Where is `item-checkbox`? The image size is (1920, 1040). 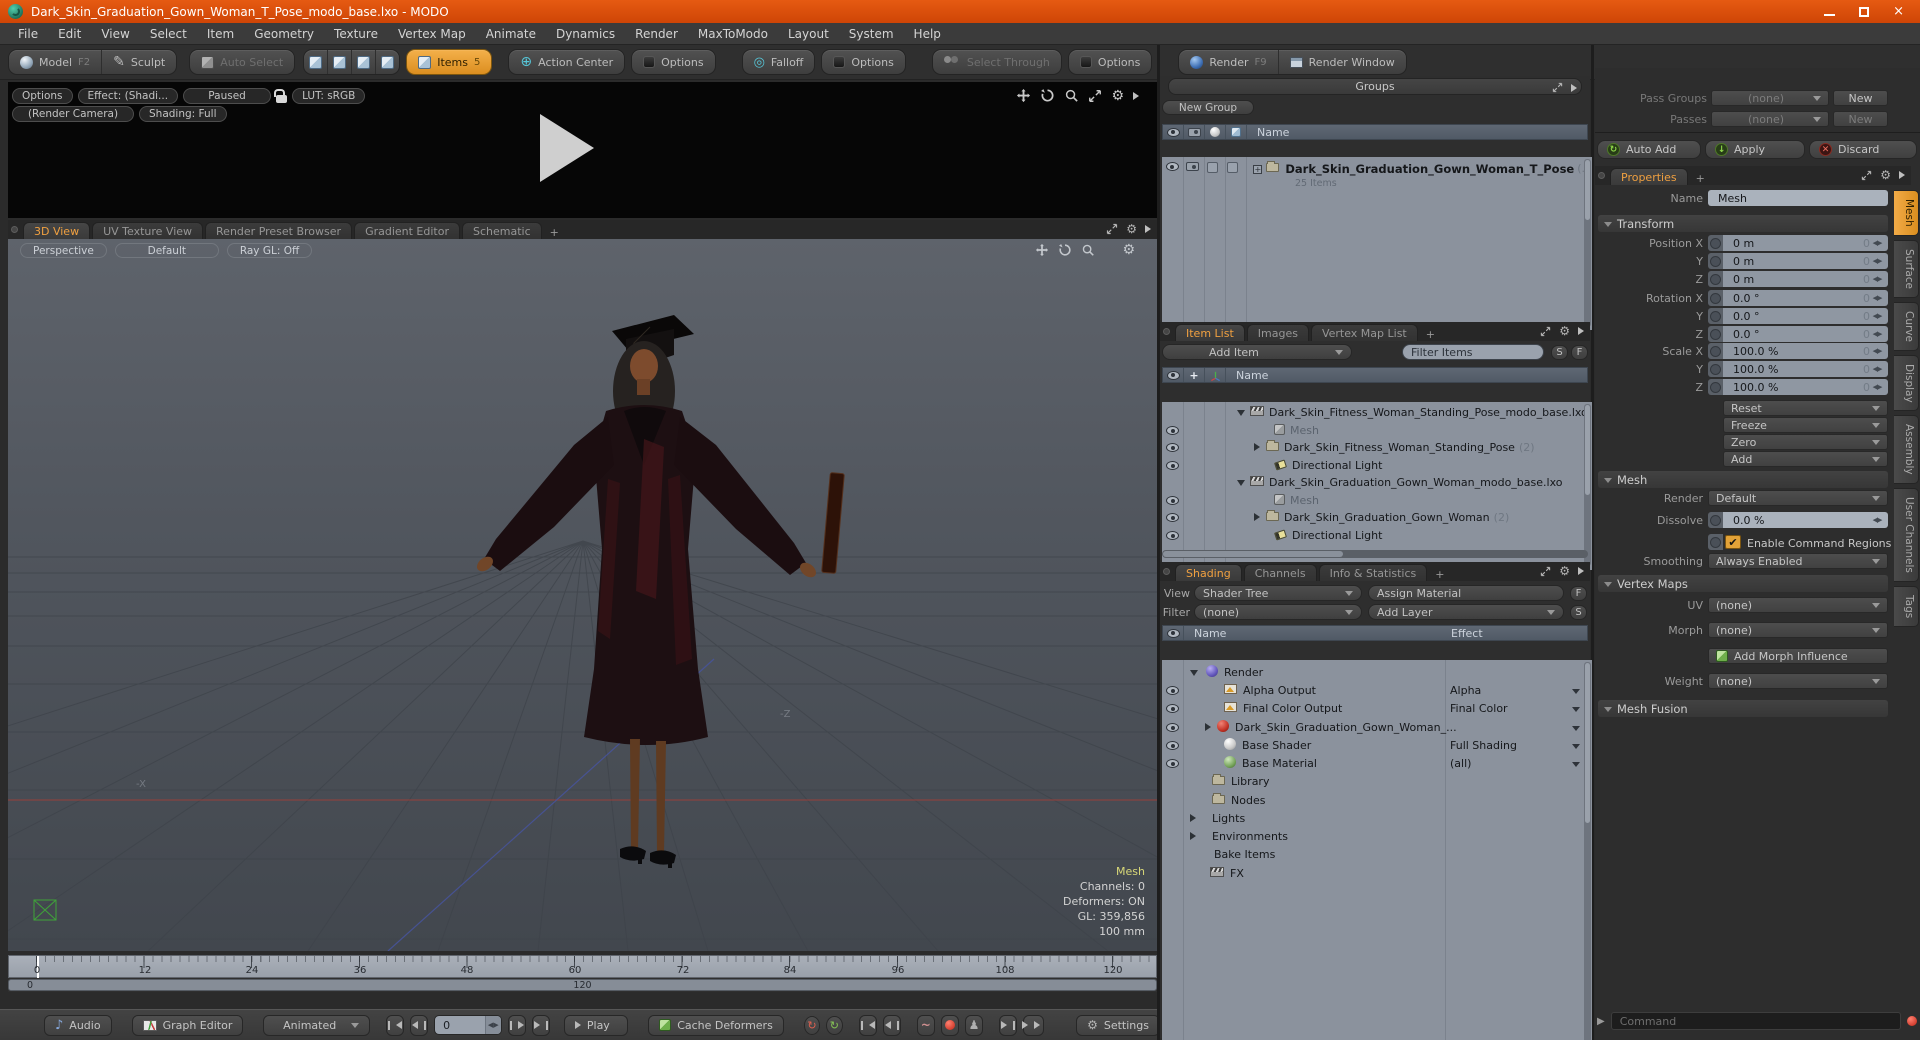 item-checkbox is located at coordinates (1232, 167).